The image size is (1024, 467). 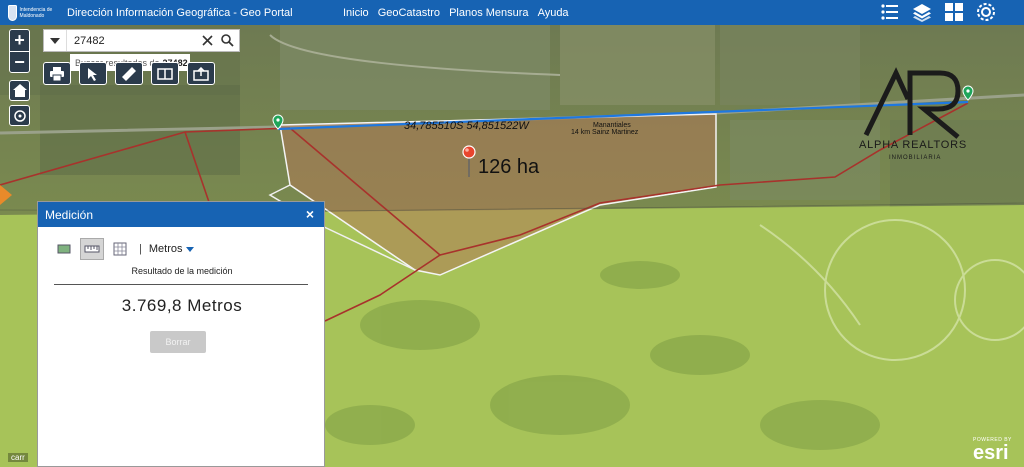 I want to click on map-toolbar, so click(x=129, y=73).